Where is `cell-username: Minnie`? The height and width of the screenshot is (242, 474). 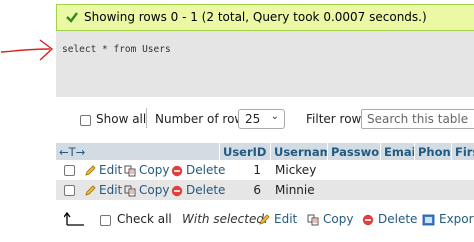 cell-username: Minnie is located at coordinates (295, 190).